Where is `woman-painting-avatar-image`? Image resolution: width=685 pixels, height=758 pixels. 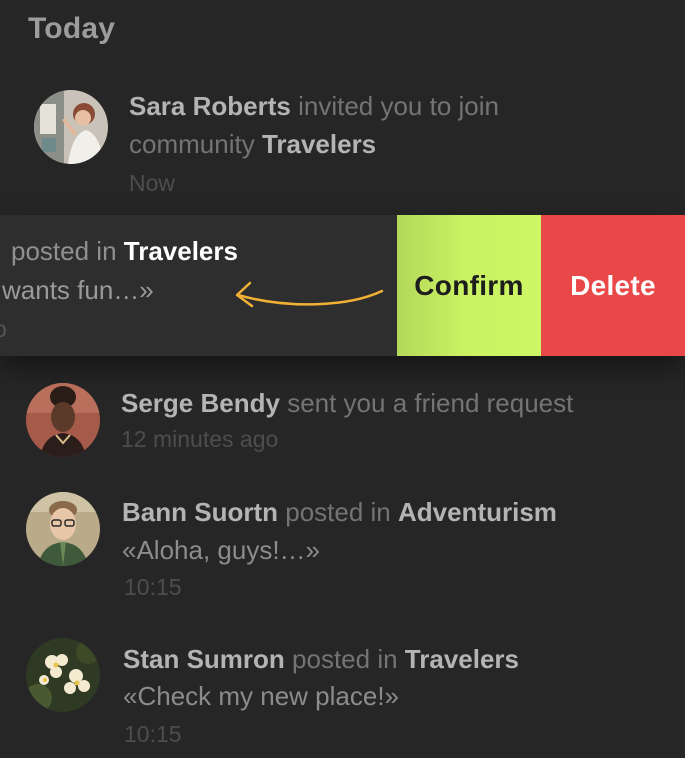 woman-painting-avatar-image is located at coordinates (71, 127).